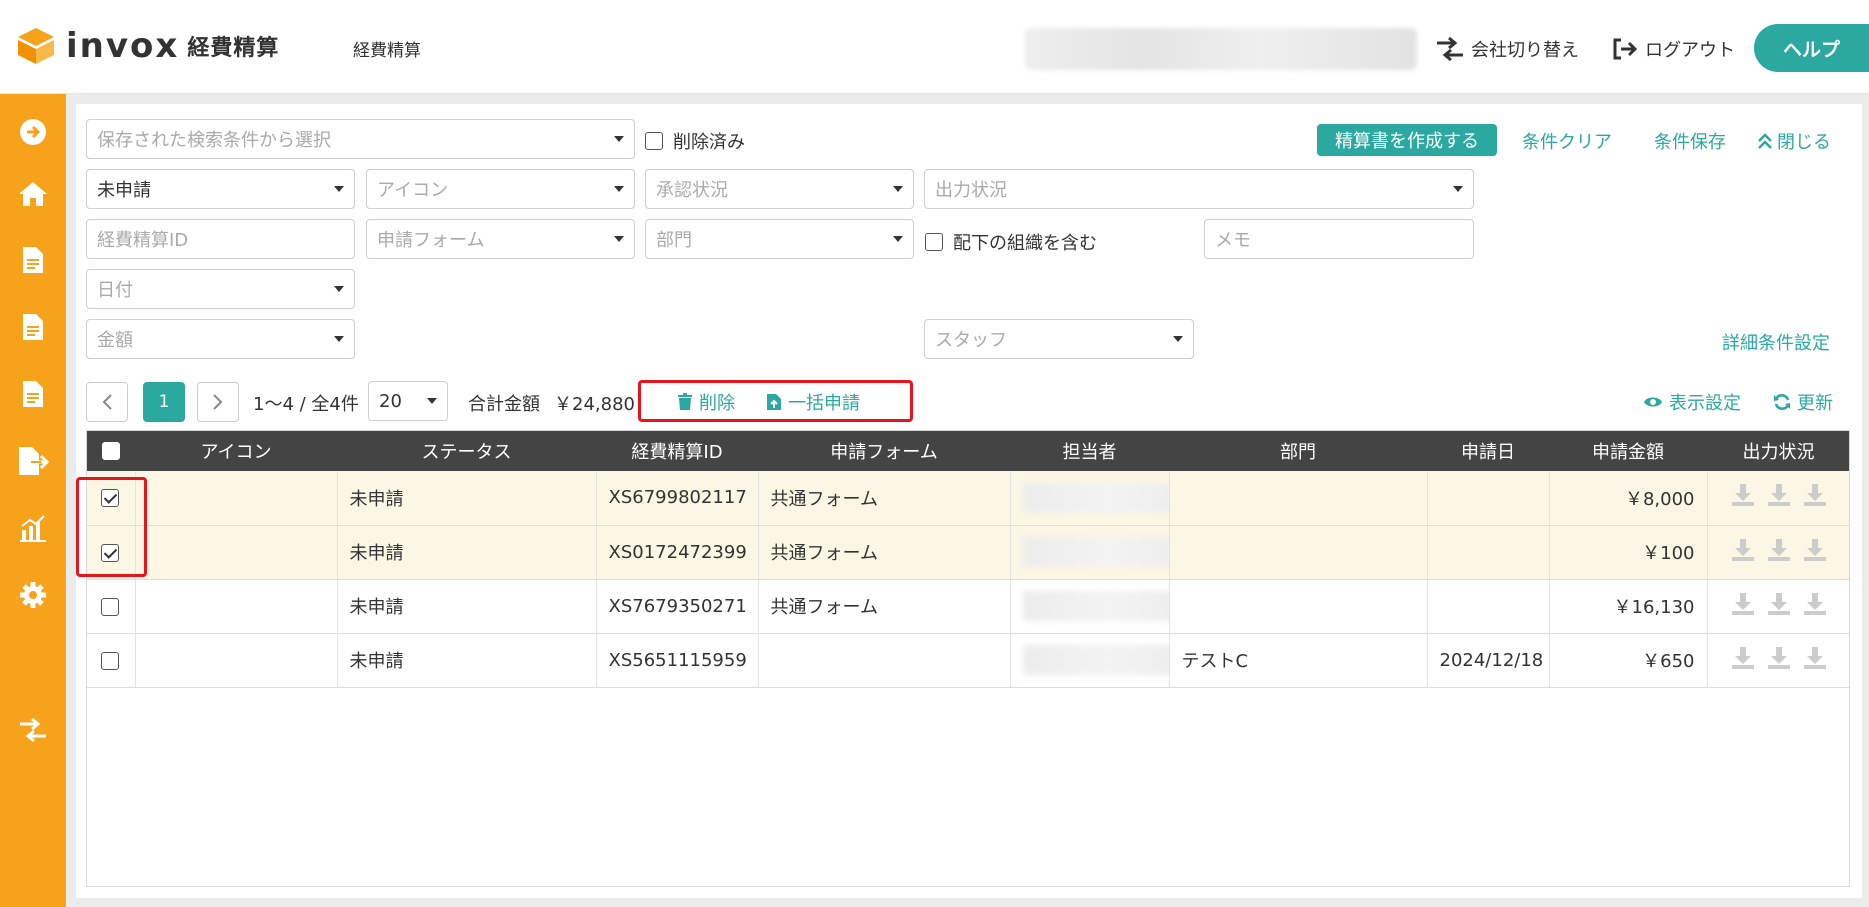  Describe the element at coordinates (884, 450) in the screenshot. I see `column-header: 申請フォーム` at that location.